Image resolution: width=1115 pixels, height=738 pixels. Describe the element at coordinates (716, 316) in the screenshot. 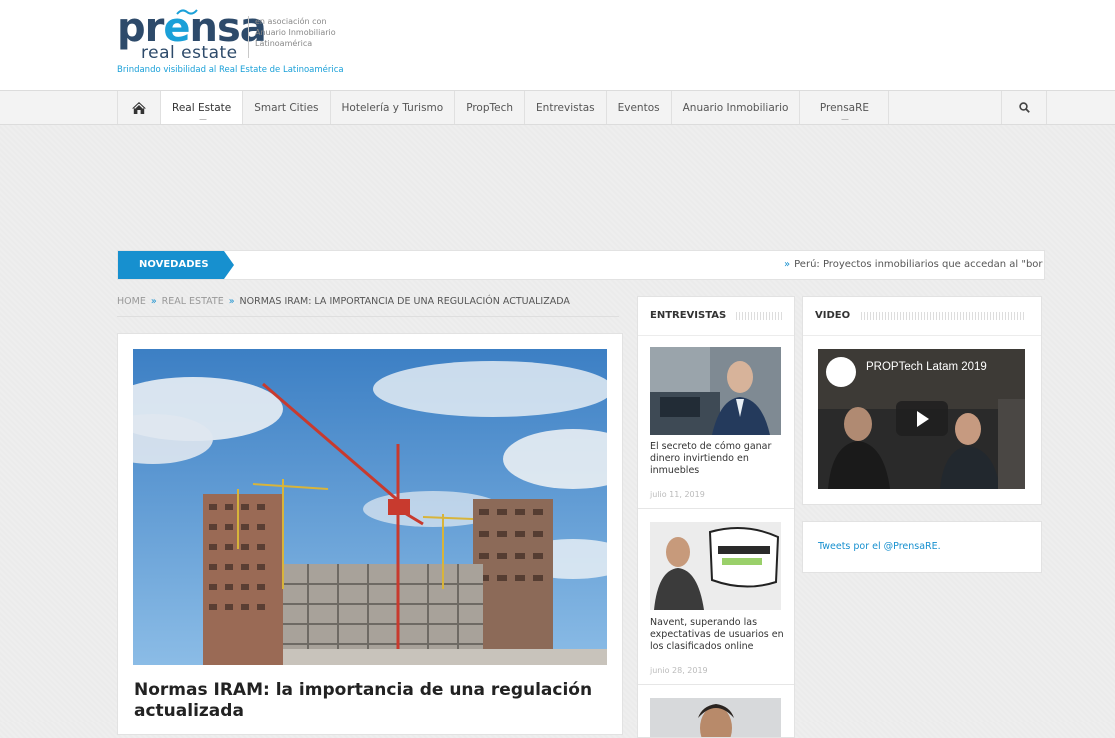

I see `entrevistas-heading: ENTREVISTAS` at that location.